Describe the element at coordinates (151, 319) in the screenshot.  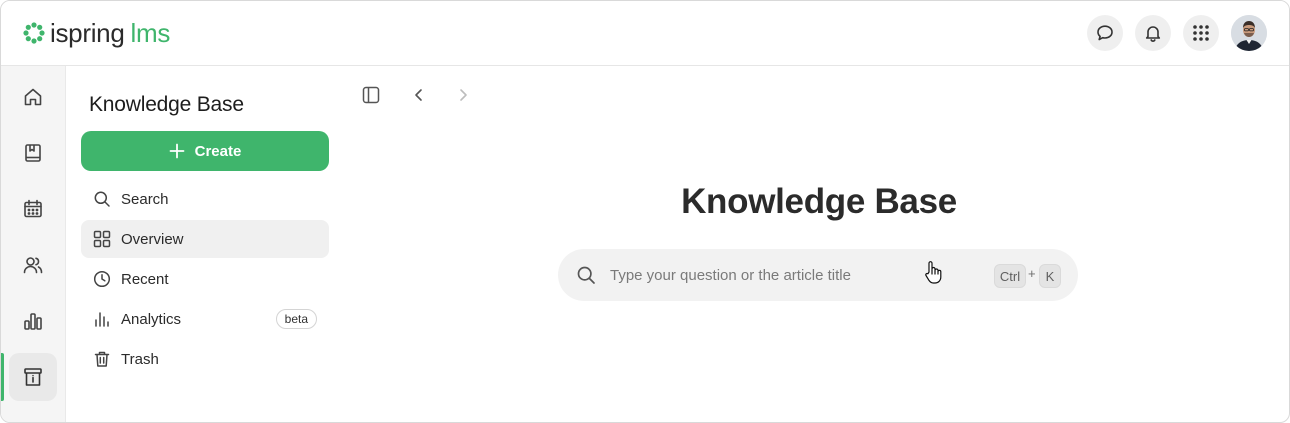
I see `nav-item-label: Analytics` at that location.